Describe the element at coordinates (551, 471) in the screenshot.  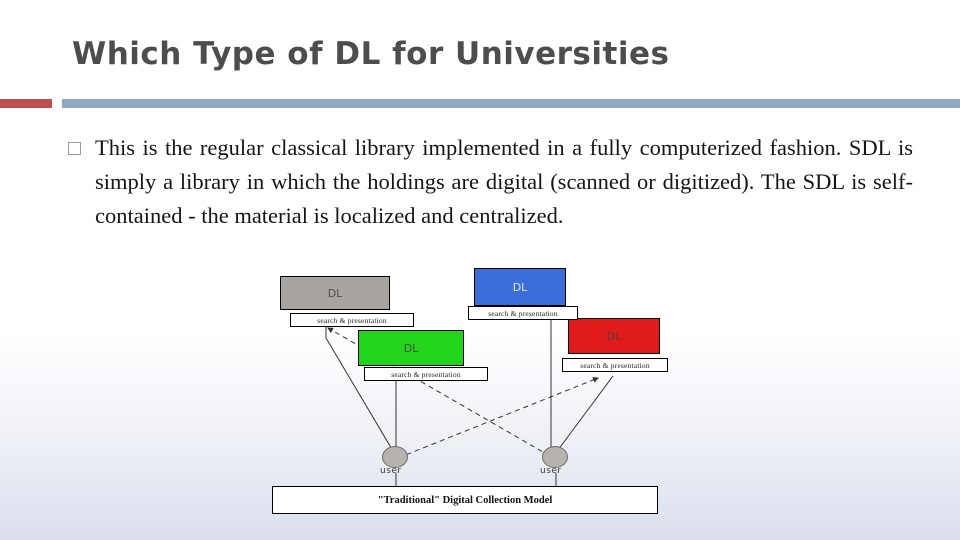
I see `user-label-2: user` at that location.